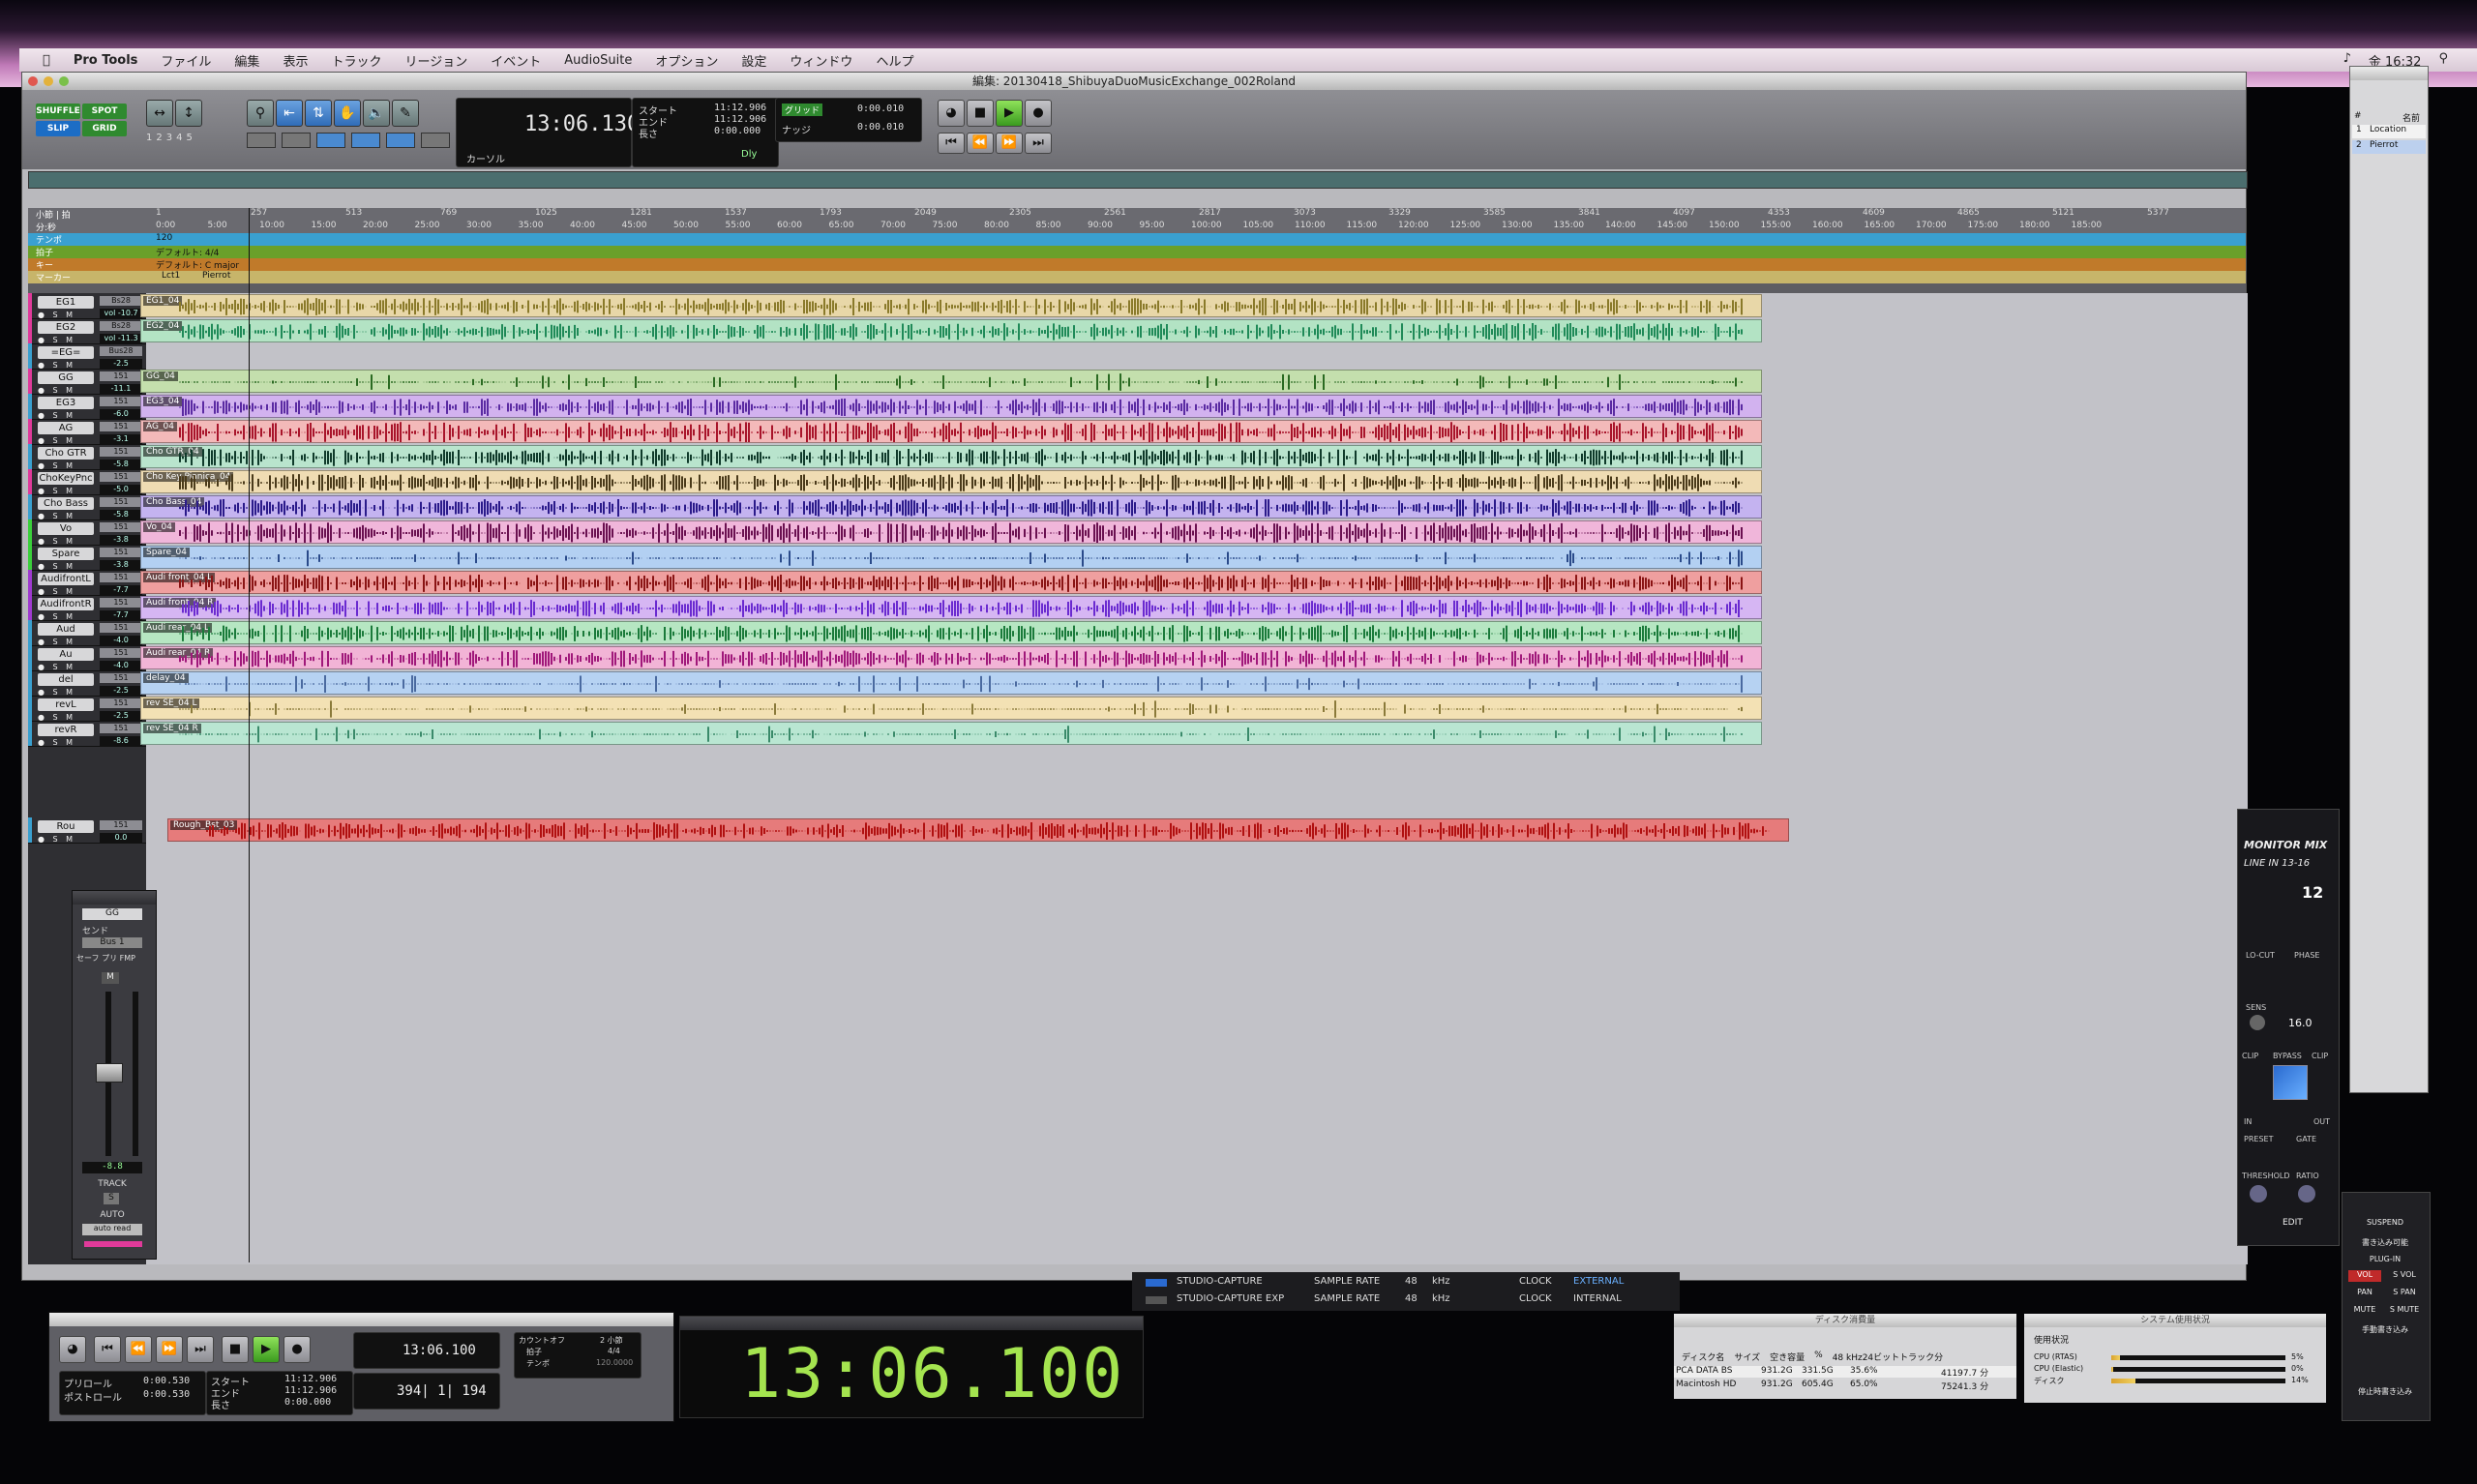 The height and width of the screenshot is (1484, 2477). What do you see at coordinates (2175, 1320) in the screenshot?
I see `system-usage-title: システム使用状況` at bounding box center [2175, 1320].